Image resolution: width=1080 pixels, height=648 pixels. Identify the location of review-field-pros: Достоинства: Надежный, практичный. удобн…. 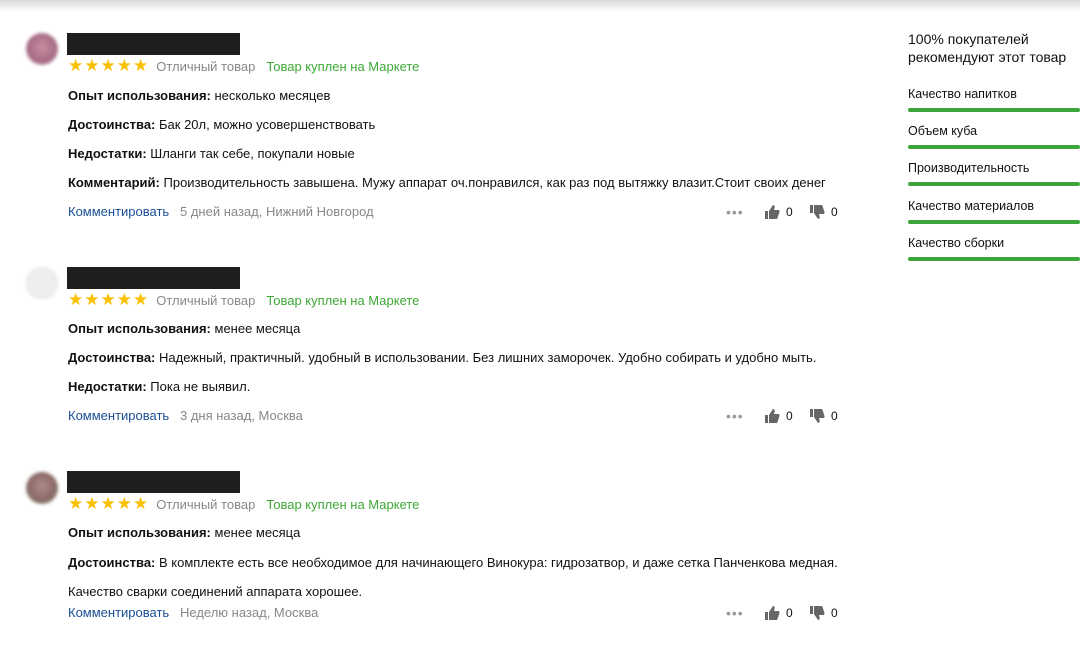
(442, 358).